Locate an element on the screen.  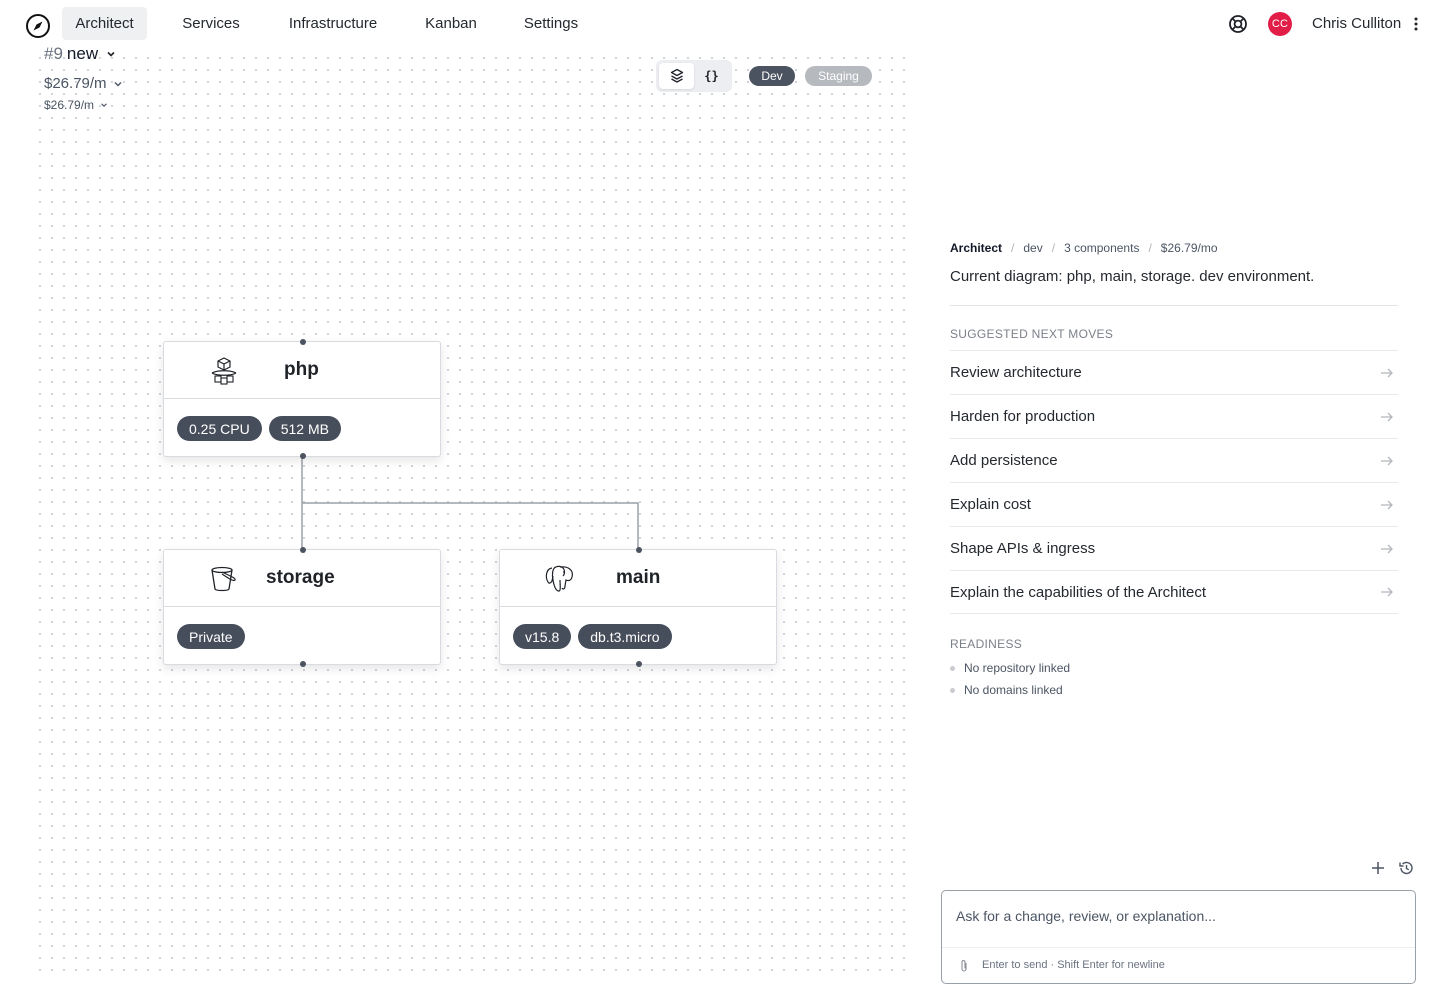
move-label: Explain cost is located at coordinates (990, 504).